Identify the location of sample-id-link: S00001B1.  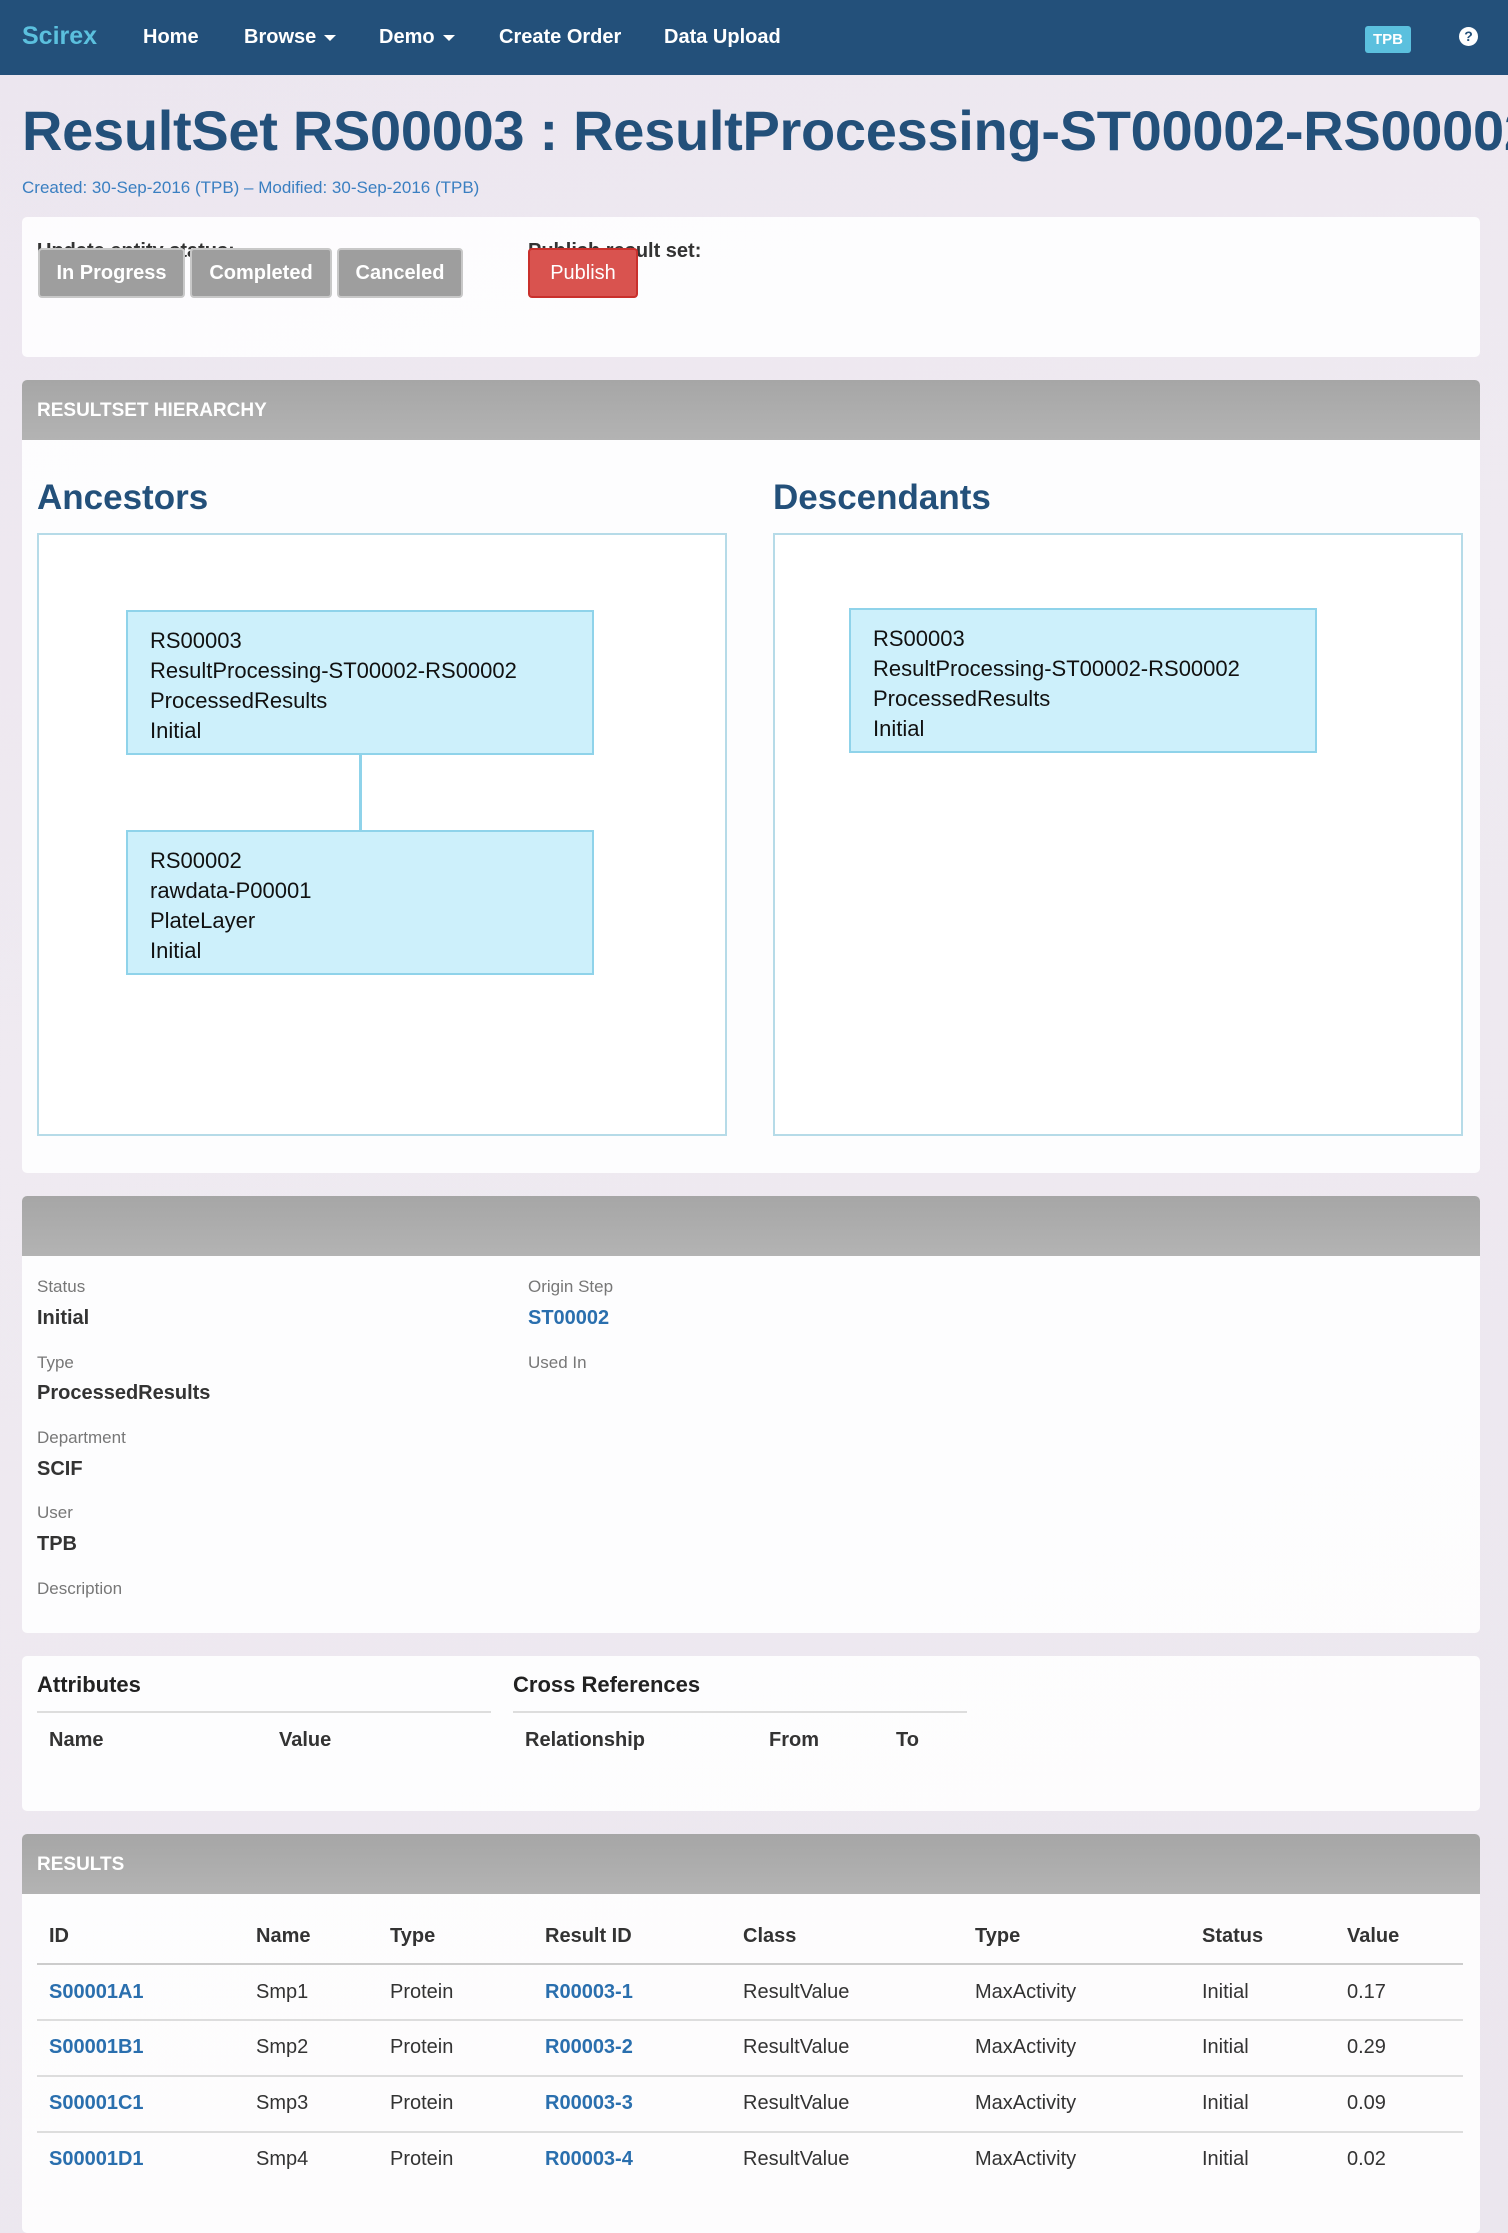
(96, 2047).